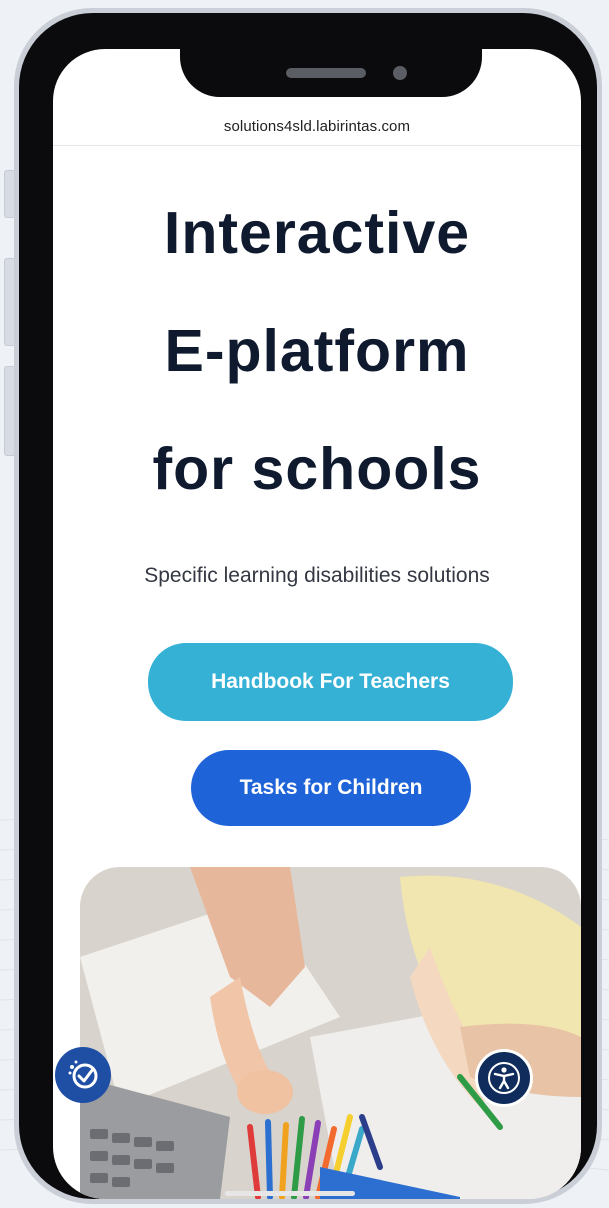 Image resolution: width=609 pixels, height=1208 pixels. I want to click on front-camera, so click(400, 73).